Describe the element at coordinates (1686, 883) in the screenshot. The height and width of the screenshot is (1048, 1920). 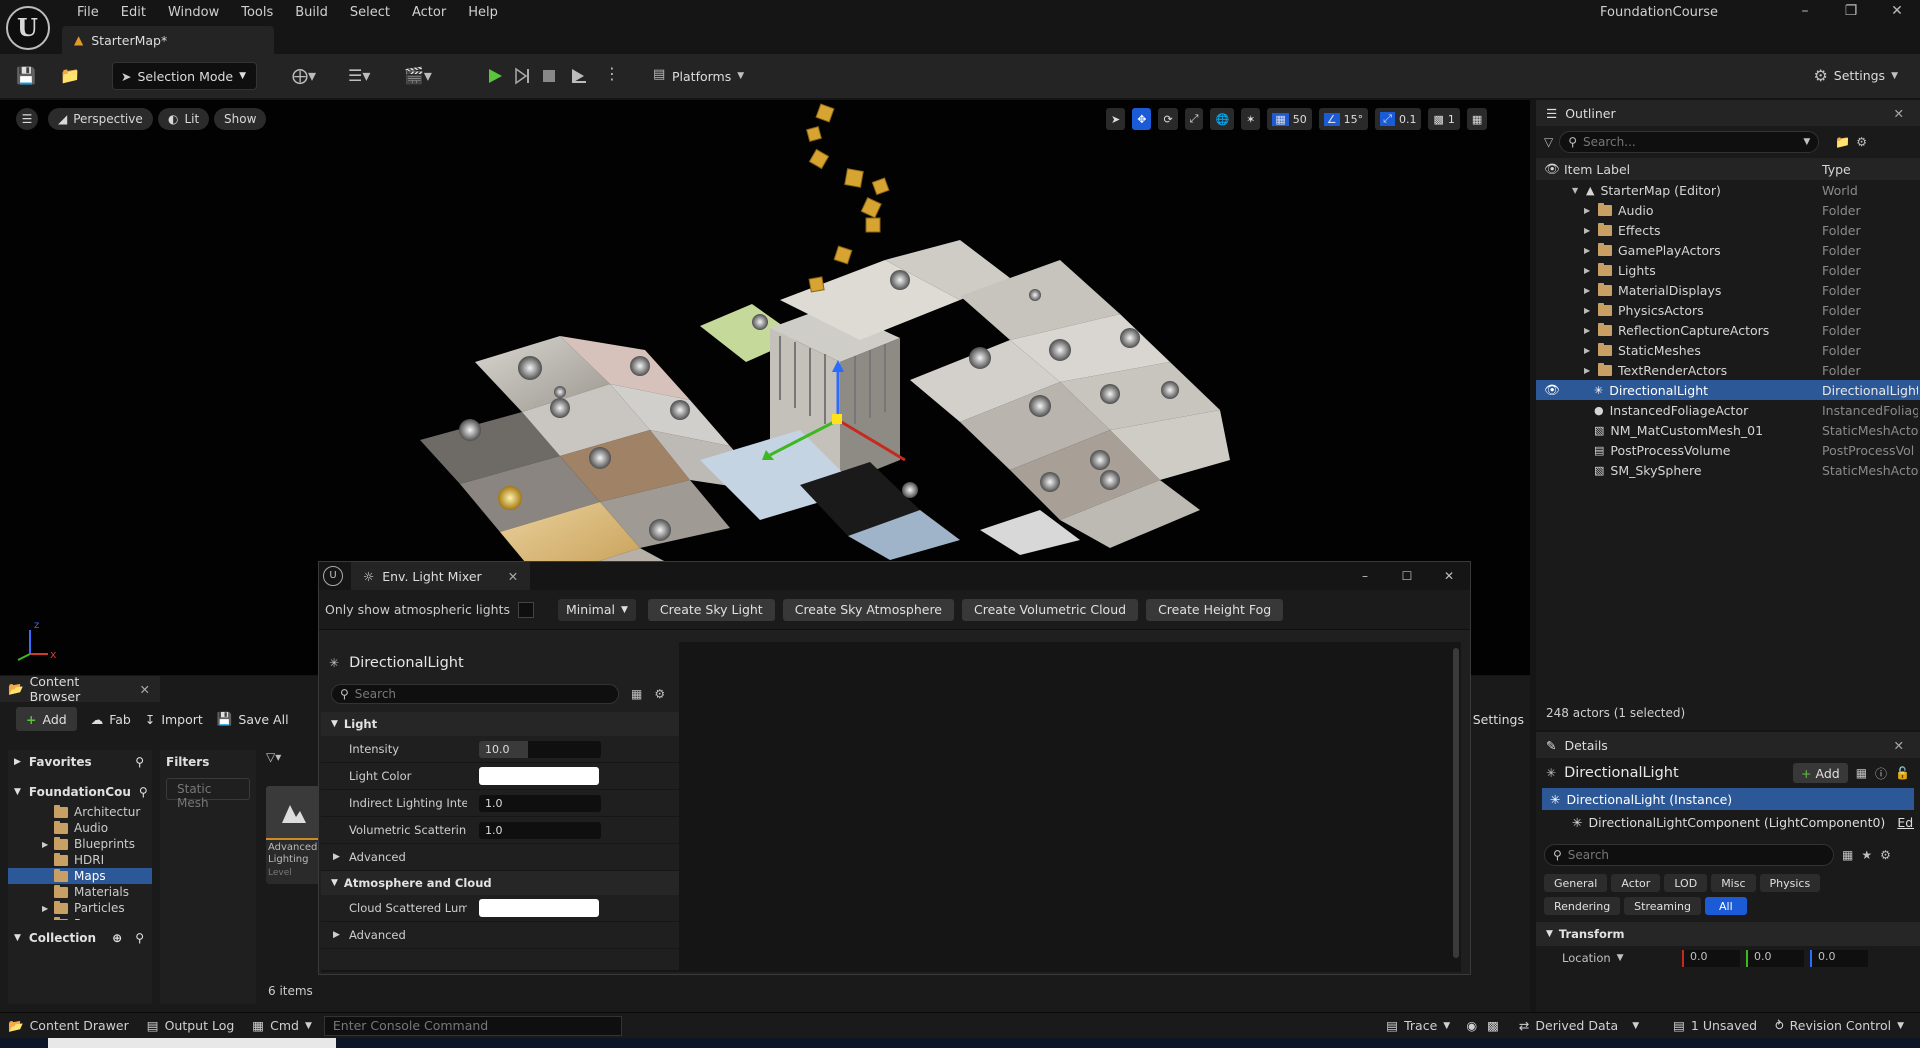
I see `filter-lod: LOD` at that location.